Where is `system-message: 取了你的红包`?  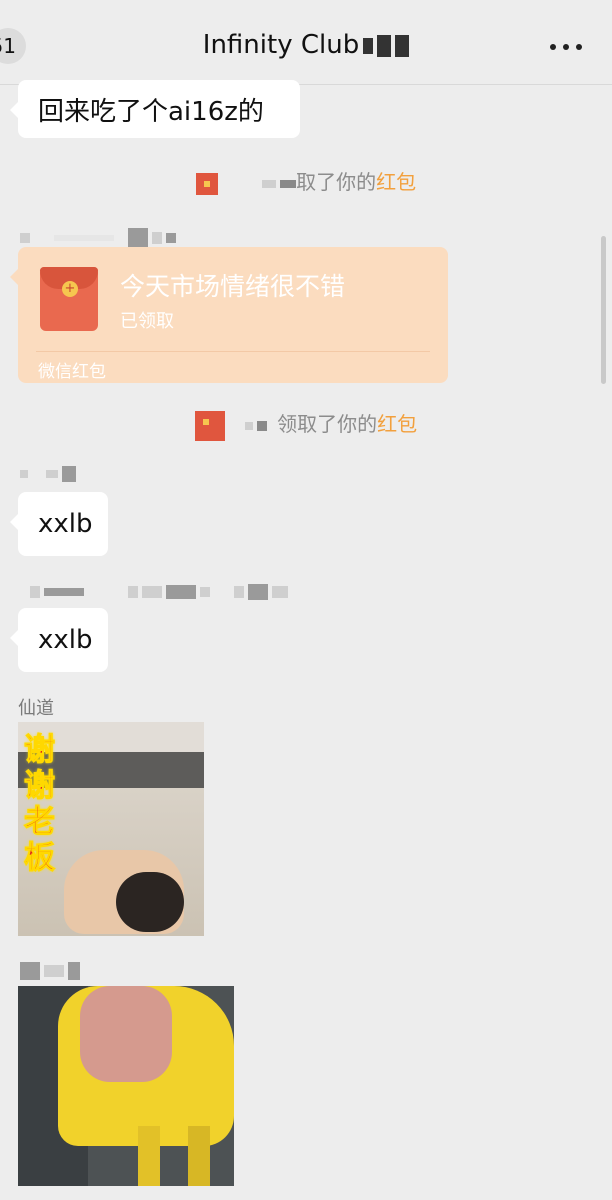 system-message: 取了你的红包 is located at coordinates (306, 180).